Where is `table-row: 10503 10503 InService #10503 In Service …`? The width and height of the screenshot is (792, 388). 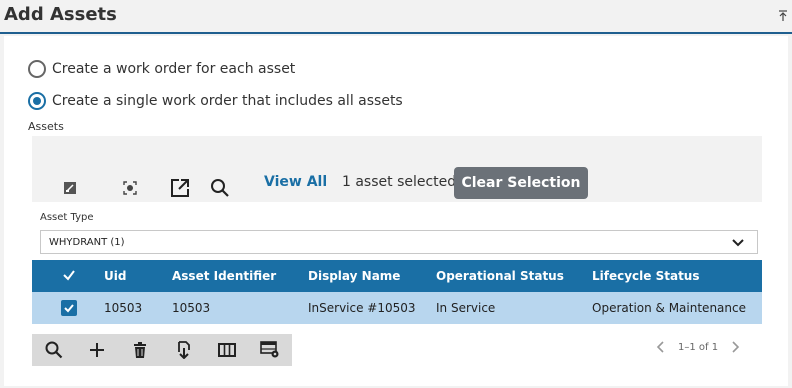
table-row: 10503 10503 InService #10503 In Service … is located at coordinates (397, 308).